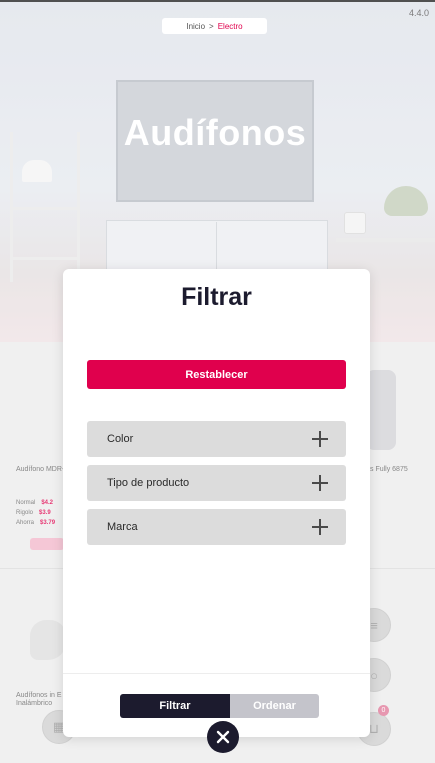 Image resolution: width=435 pixels, height=763 pixels. I want to click on filter-section-product-type: Tipo de producto, so click(216, 483).